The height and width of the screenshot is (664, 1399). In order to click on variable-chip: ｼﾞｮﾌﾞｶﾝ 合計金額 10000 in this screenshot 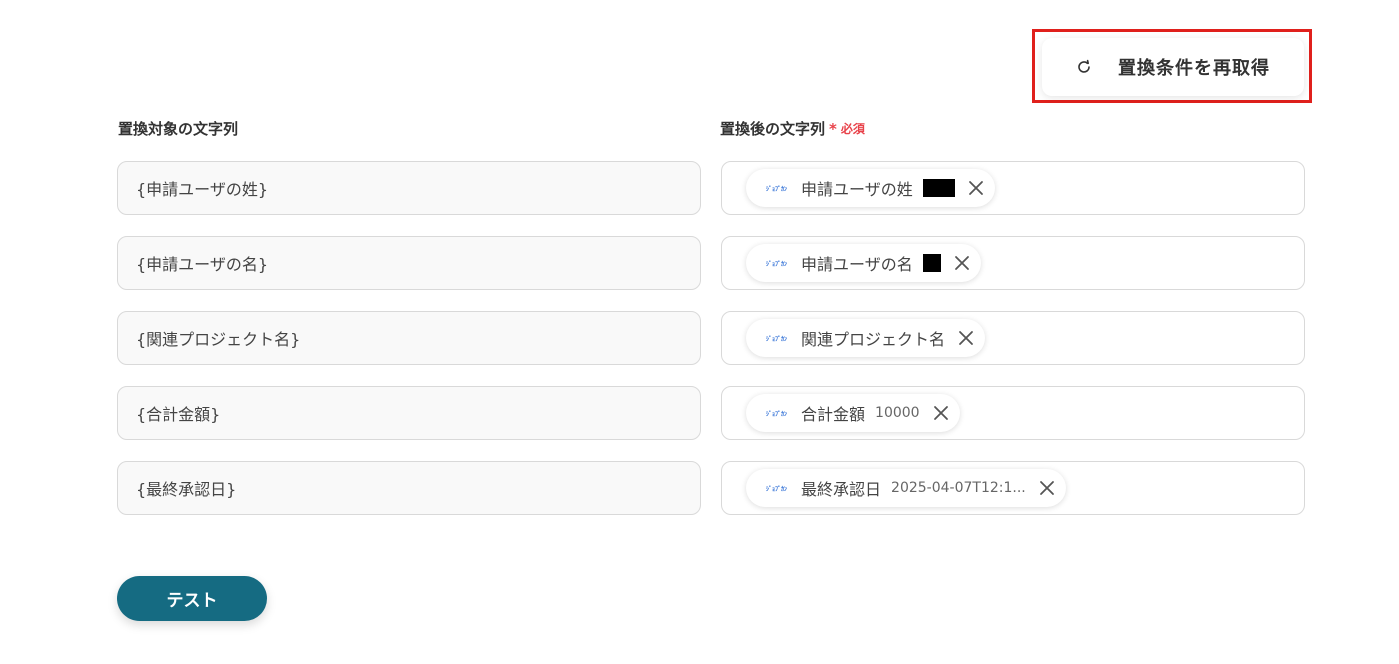, I will do `click(853, 413)`.